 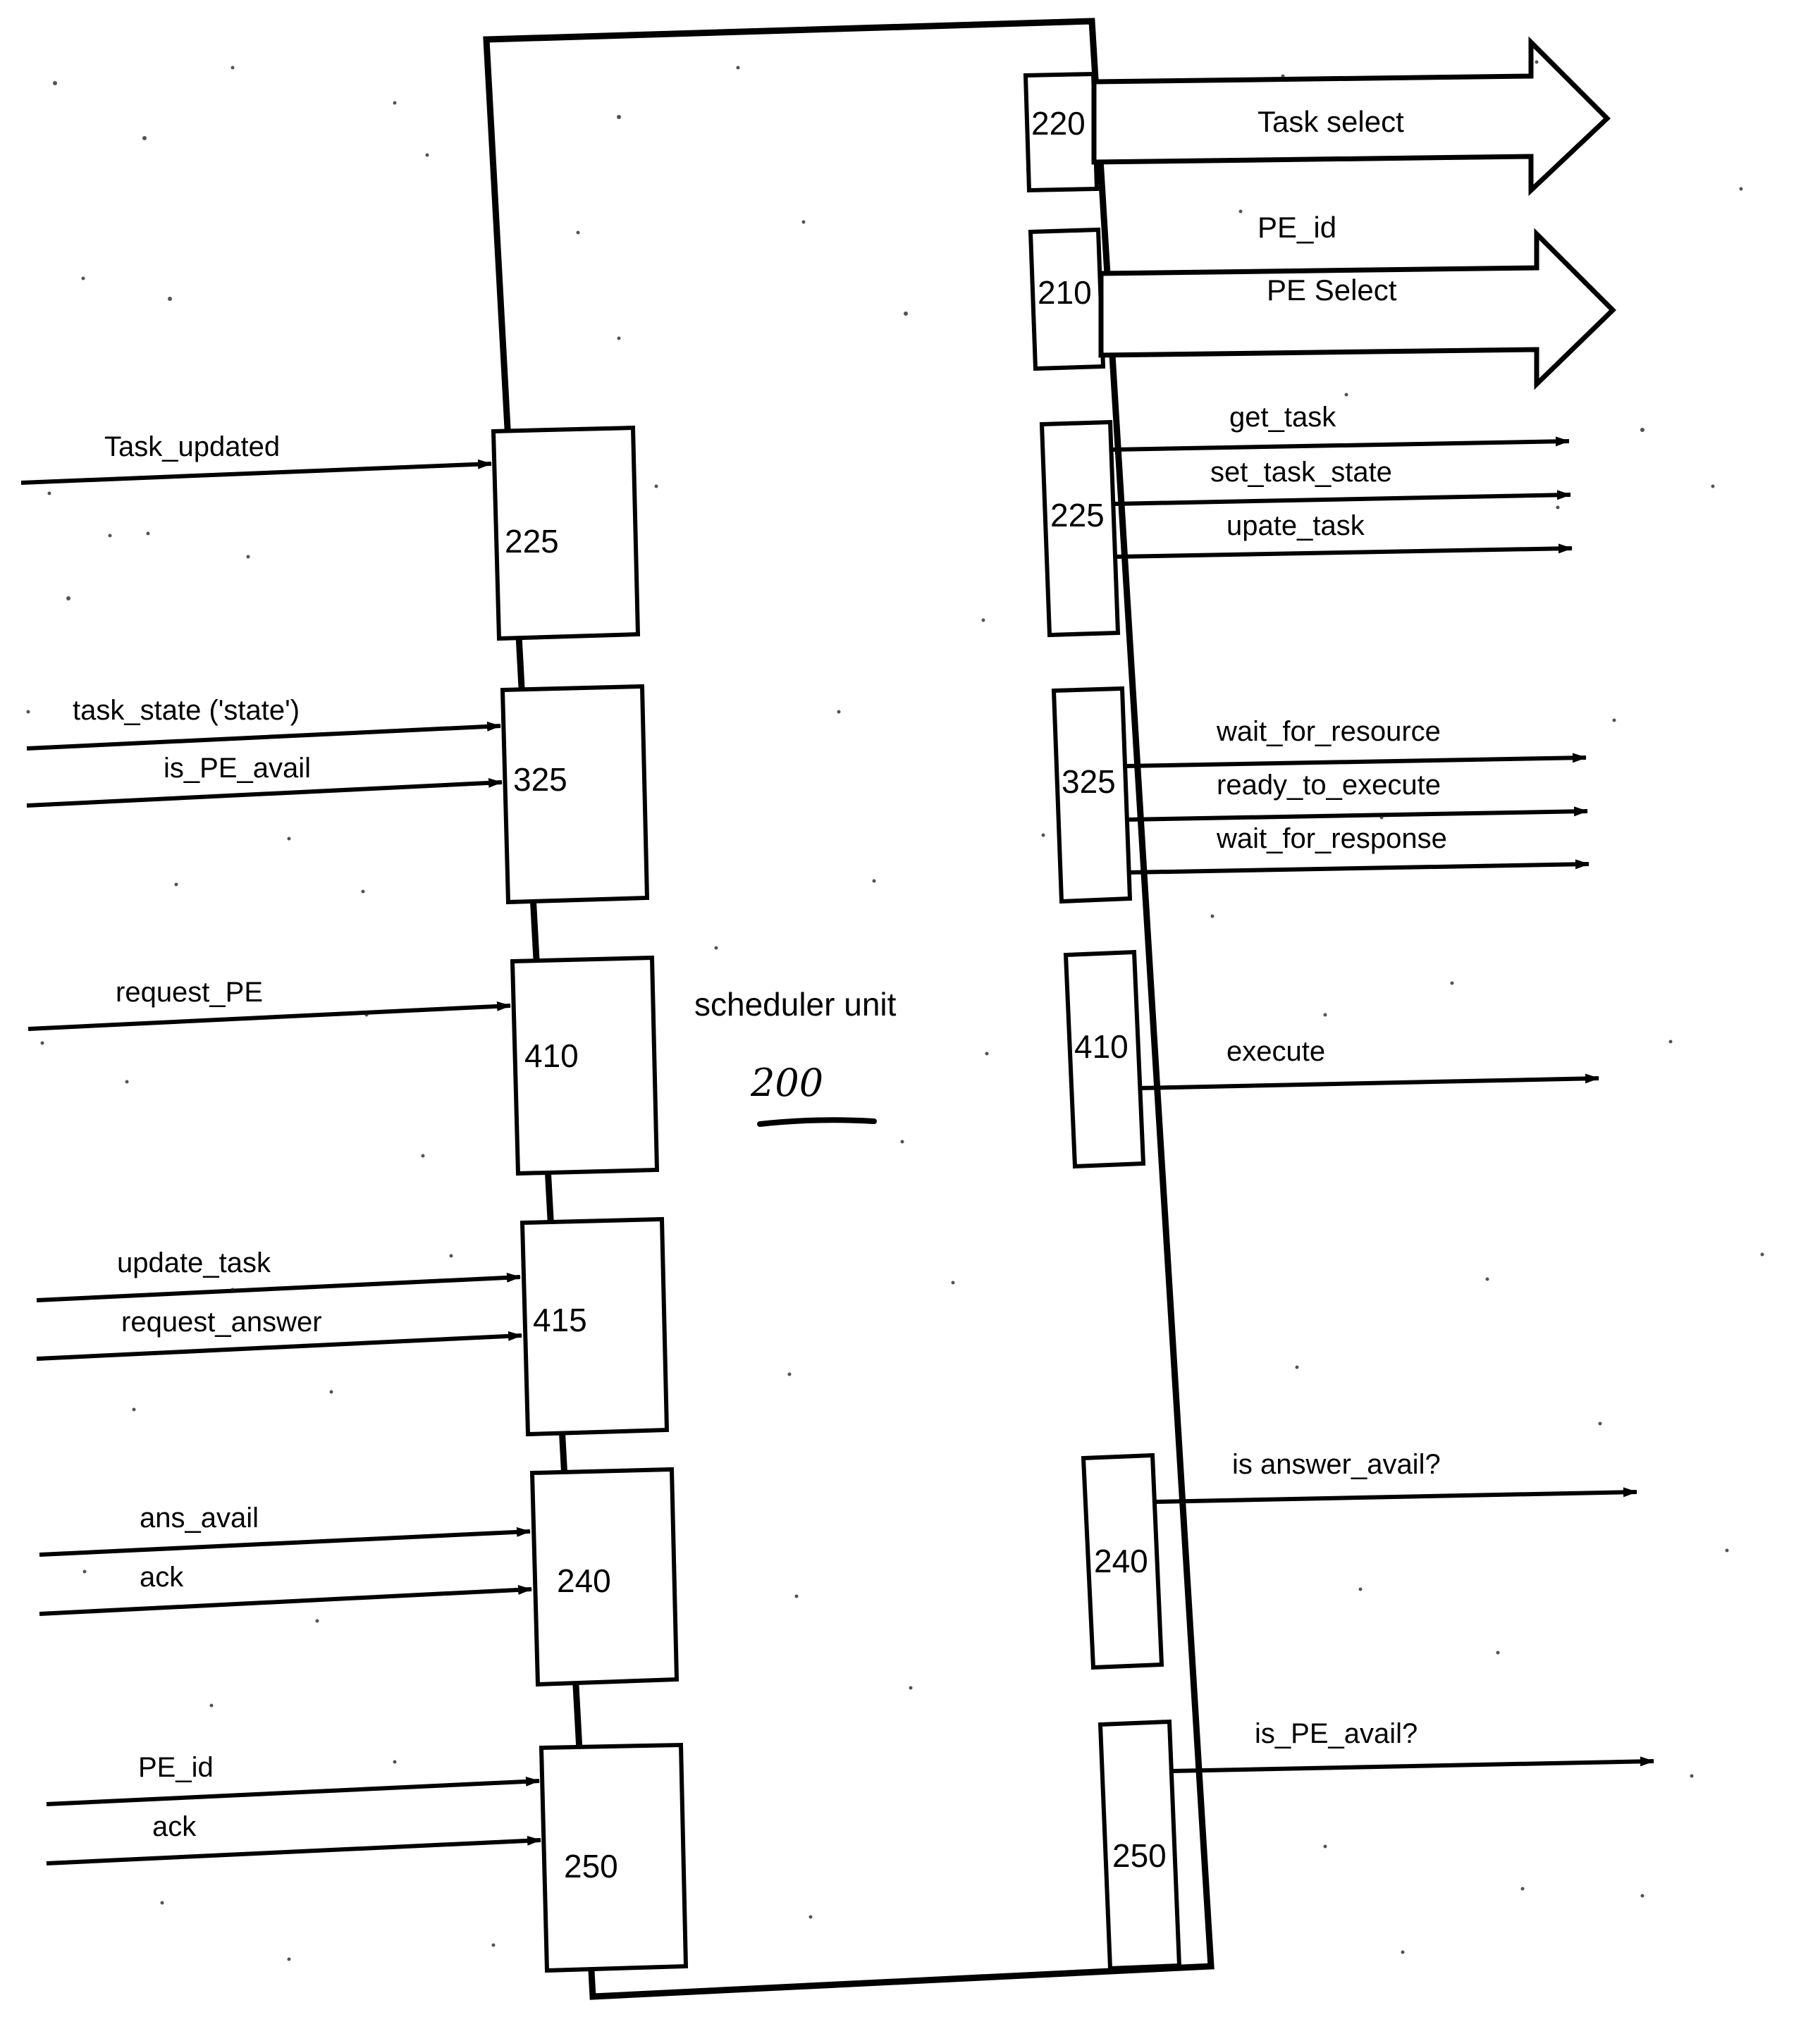 What do you see at coordinates (1282, 417) in the screenshot?
I see `output-label-get-task: get_task` at bounding box center [1282, 417].